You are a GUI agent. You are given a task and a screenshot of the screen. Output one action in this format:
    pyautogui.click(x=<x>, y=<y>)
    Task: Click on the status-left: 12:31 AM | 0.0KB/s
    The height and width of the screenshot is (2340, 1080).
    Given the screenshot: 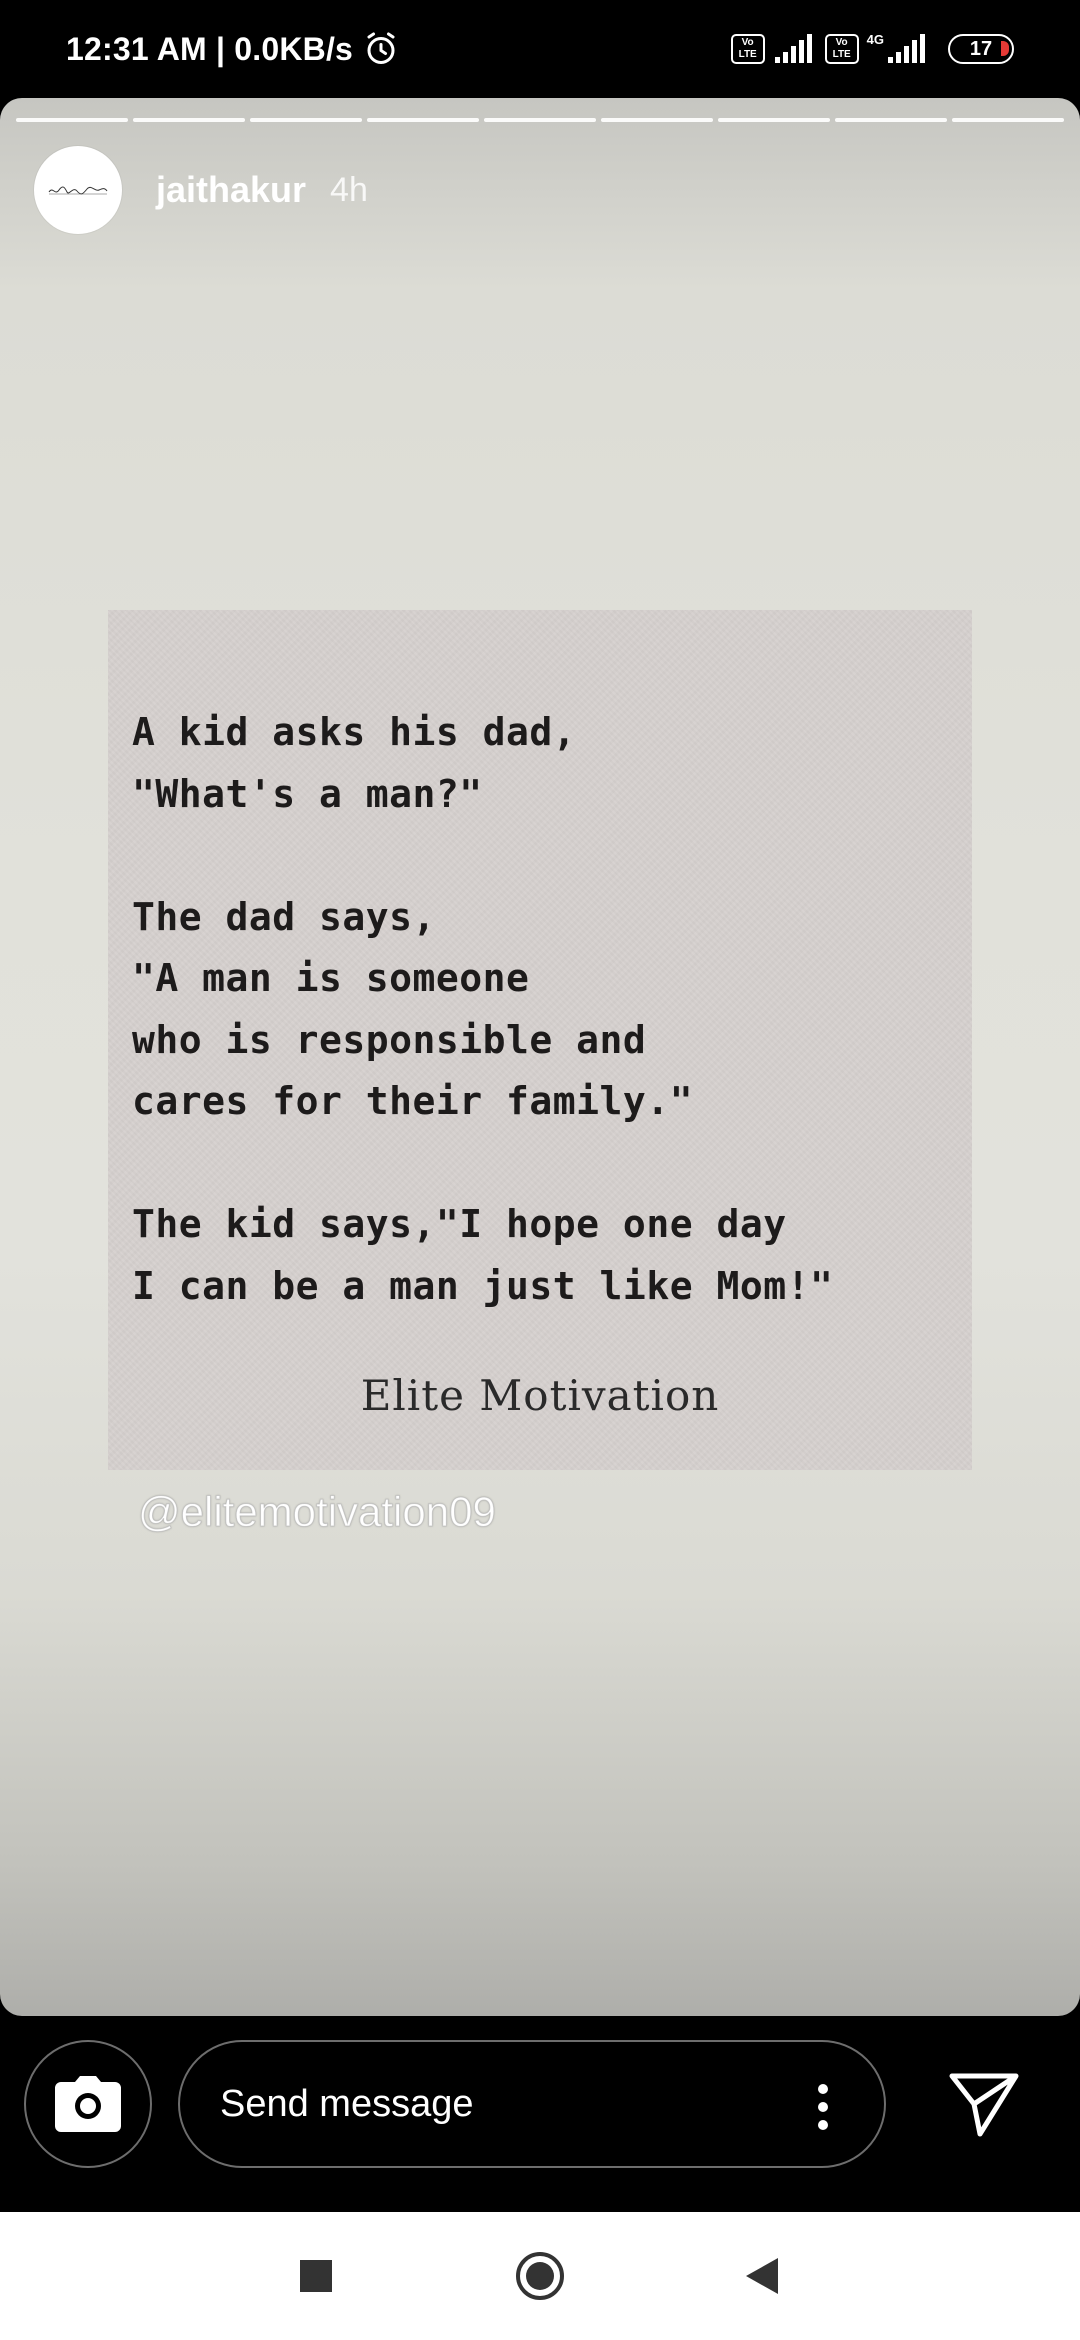 What is the action you would take?
    pyautogui.click(x=232, y=49)
    